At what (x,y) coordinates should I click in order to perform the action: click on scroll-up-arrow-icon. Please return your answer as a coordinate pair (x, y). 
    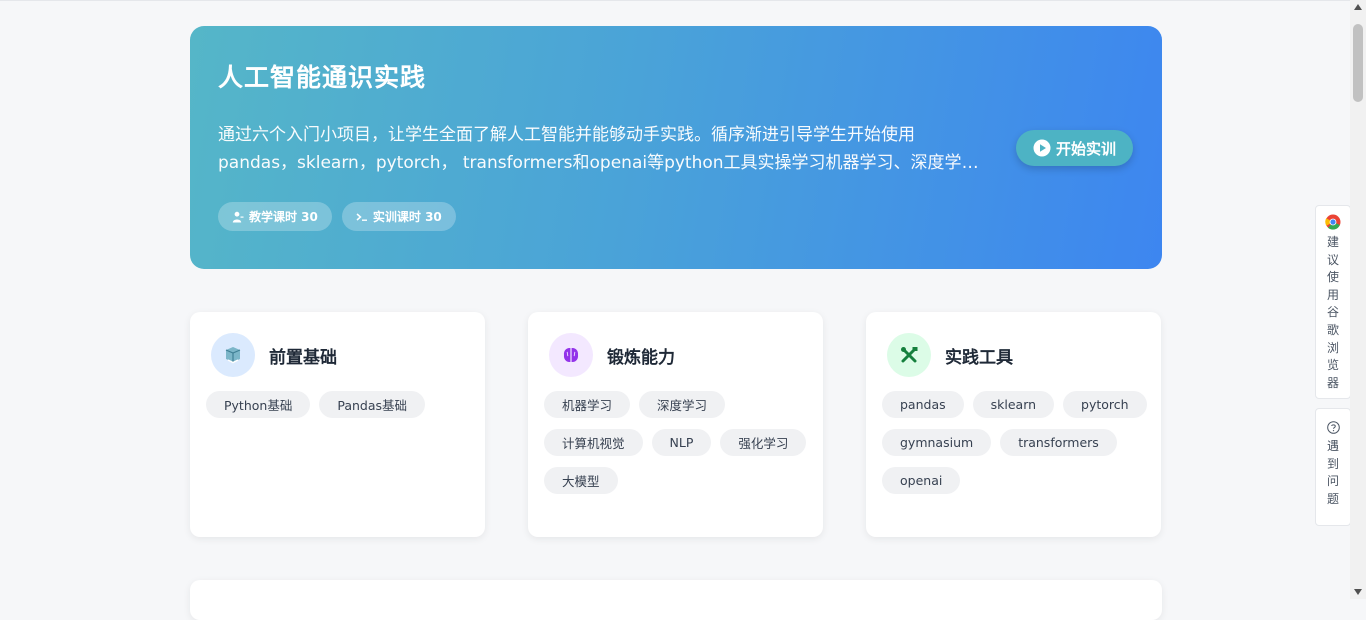
    Looking at the image, I should click on (1358, 7).